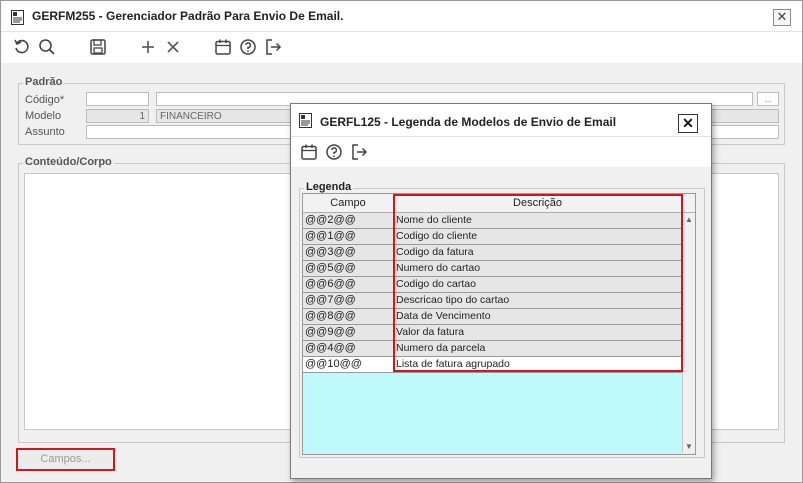 This screenshot has width=803, height=483. What do you see at coordinates (330, 332) in the screenshot?
I see `cell-campo: @@9@@` at bounding box center [330, 332].